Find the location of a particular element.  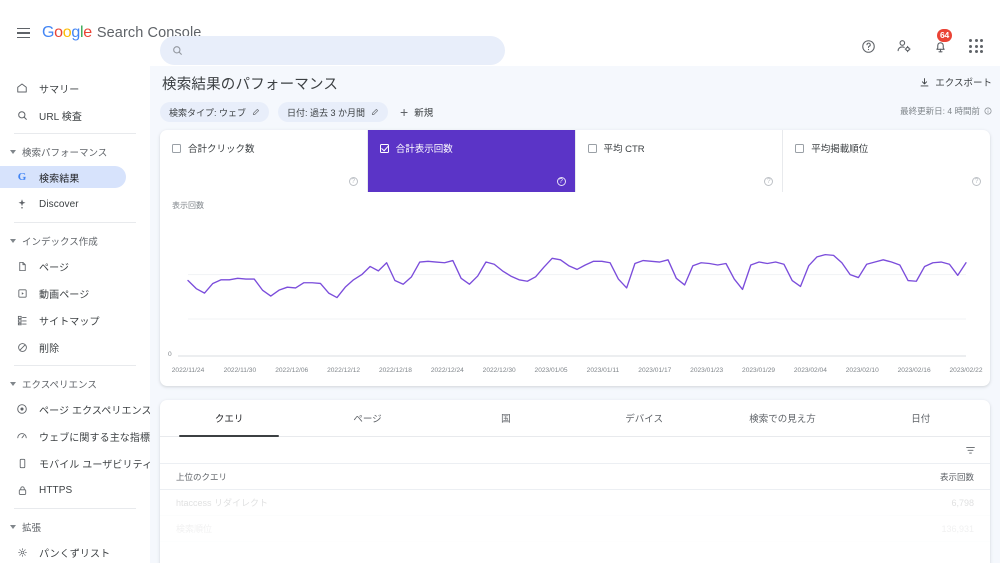

sidebar-section-experience: エクスペリエンス is located at coordinates (75, 384).